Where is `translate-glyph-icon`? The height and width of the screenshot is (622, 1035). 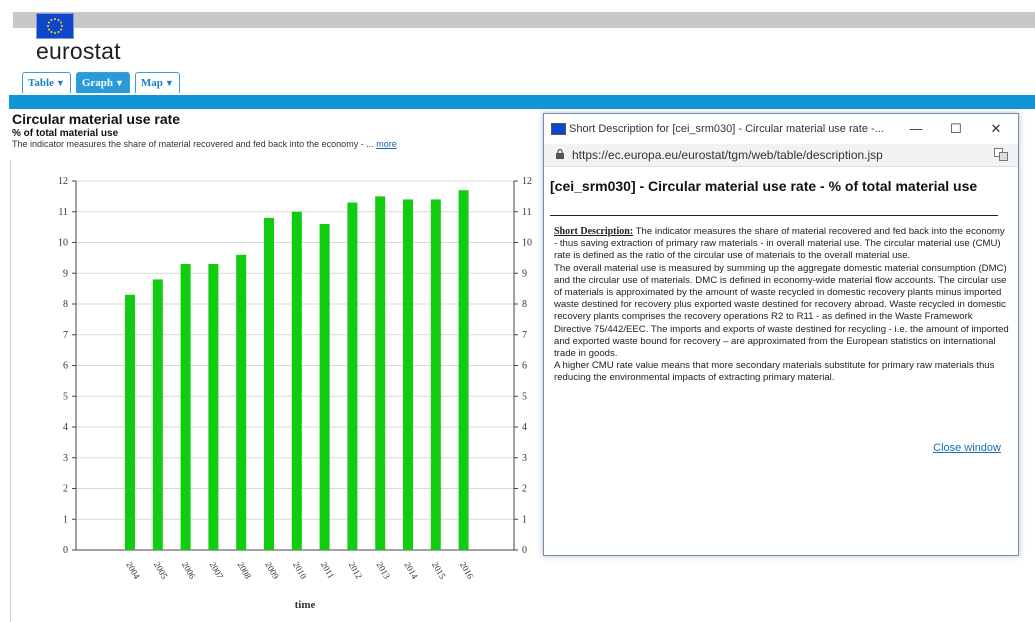
translate-glyph-icon is located at coordinates (1001, 154).